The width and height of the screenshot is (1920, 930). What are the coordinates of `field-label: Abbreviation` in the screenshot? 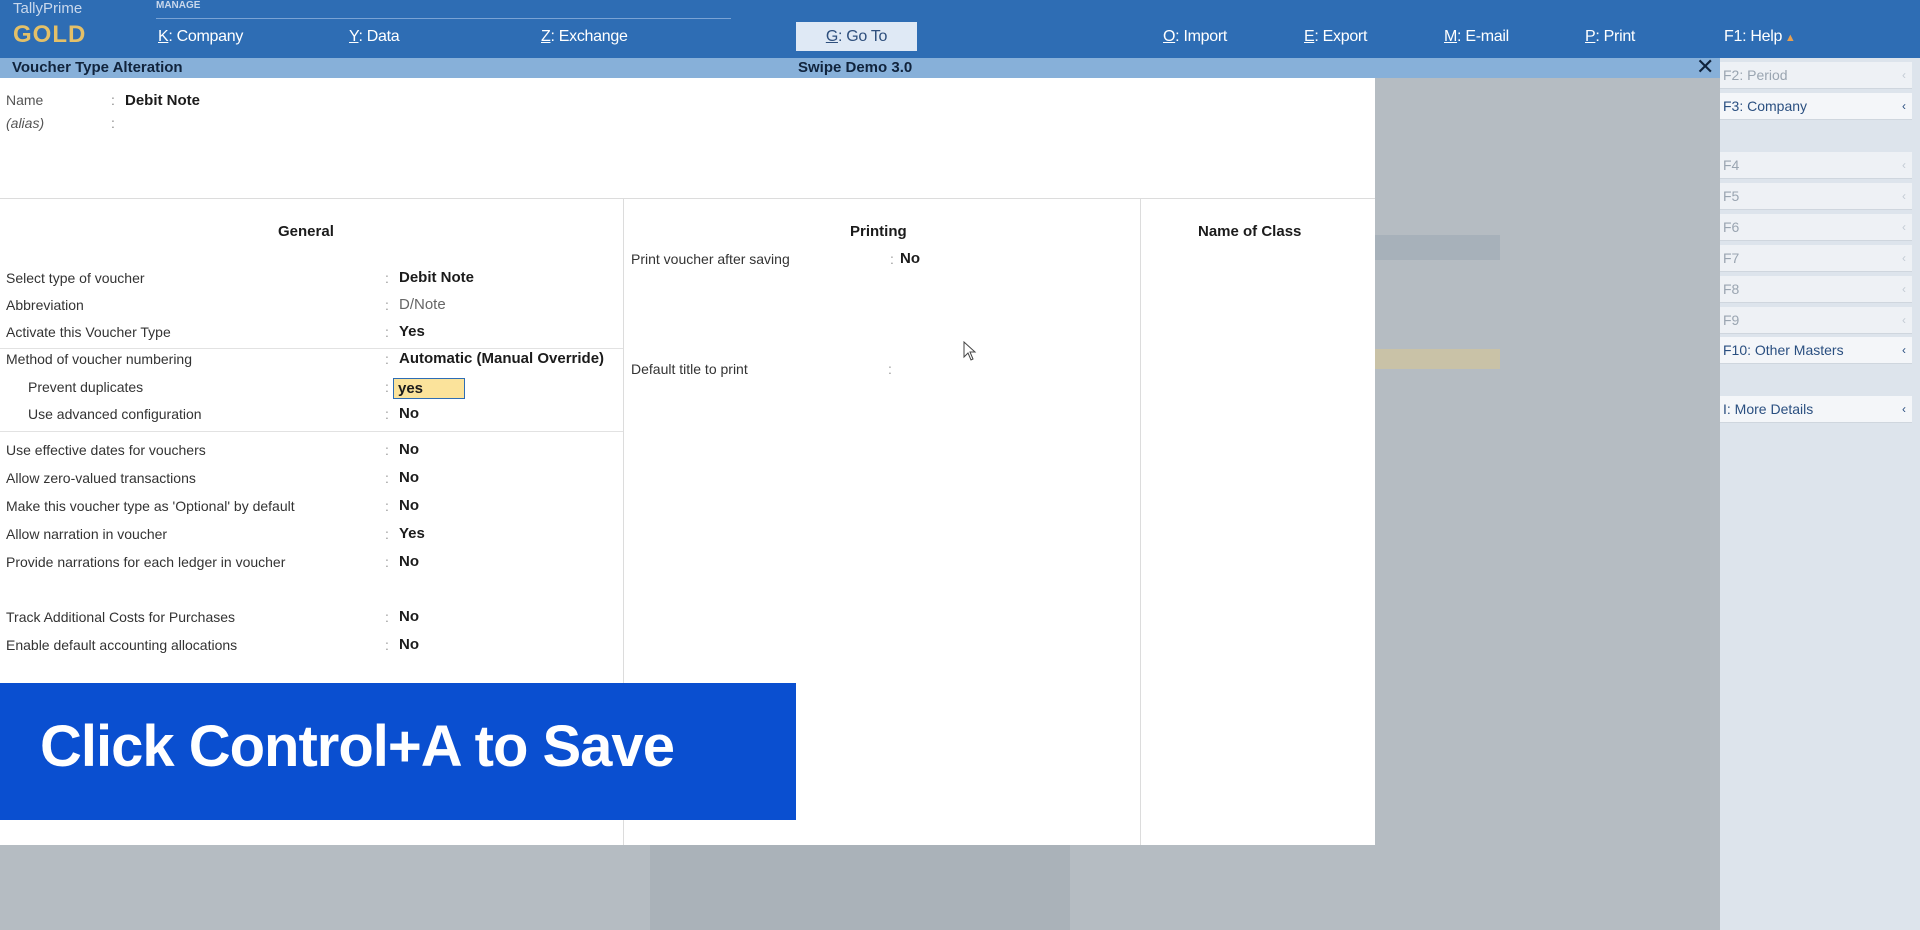 It's located at (45, 305).